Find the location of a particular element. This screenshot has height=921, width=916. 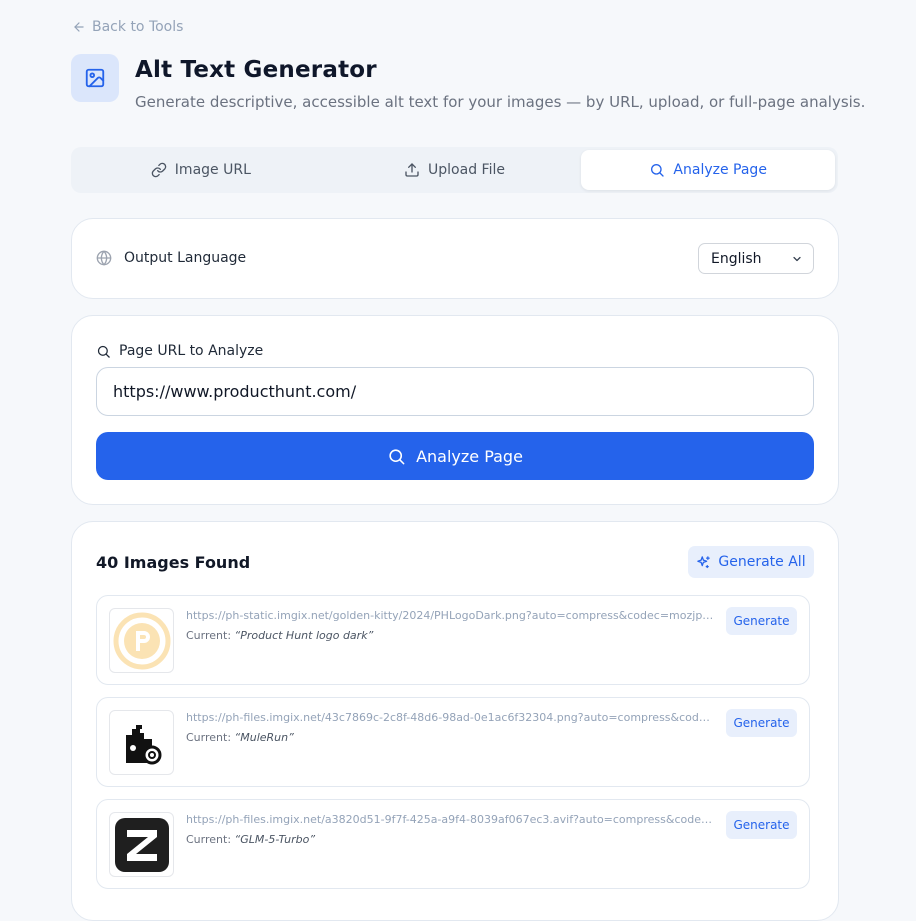

current-alt-text: Current: “MuleRun” is located at coordinates (240, 737).